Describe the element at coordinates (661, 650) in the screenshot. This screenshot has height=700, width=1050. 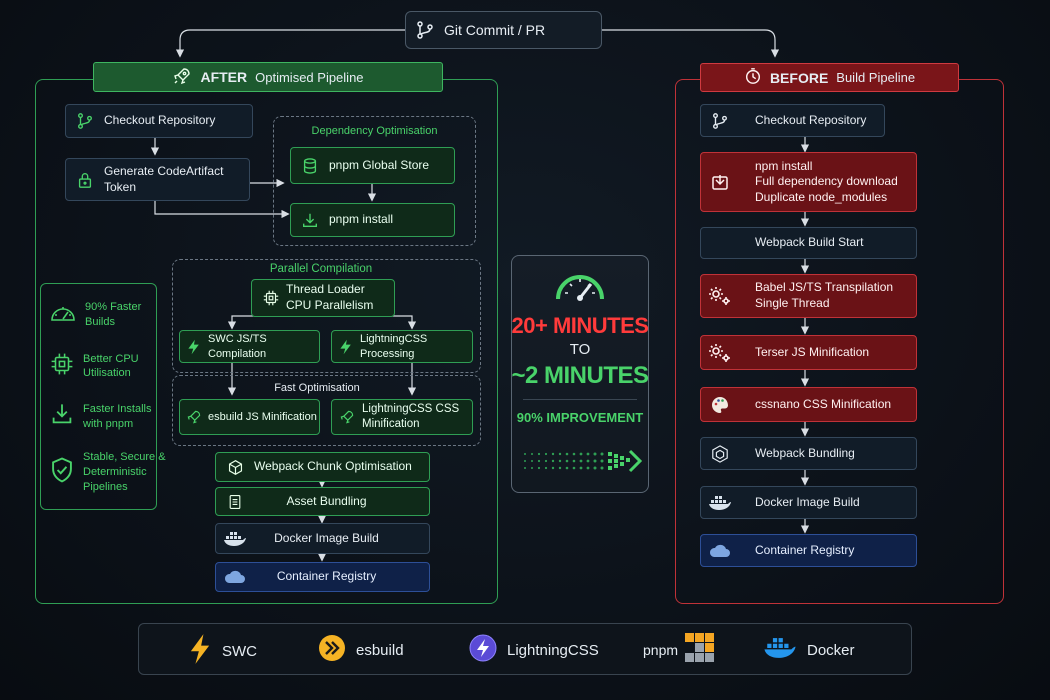
I see `legend-pnpm-label: pnpm` at that location.